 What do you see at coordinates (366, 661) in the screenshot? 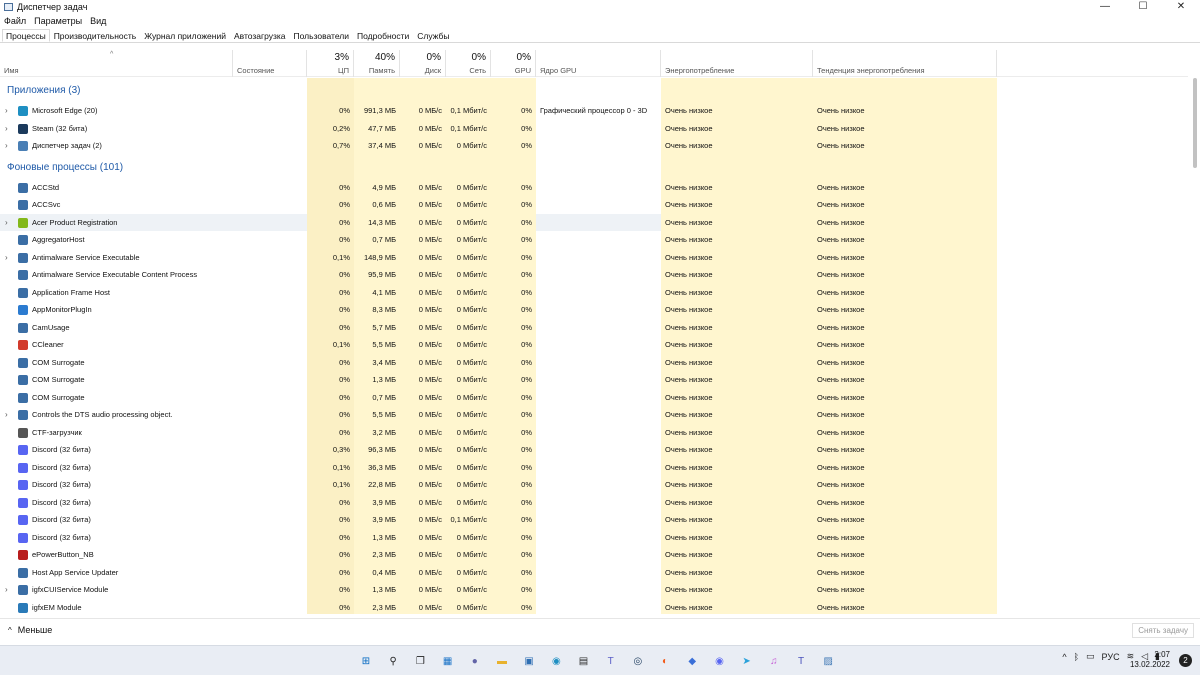
I see `start-icon: ⊞` at bounding box center [366, 661].